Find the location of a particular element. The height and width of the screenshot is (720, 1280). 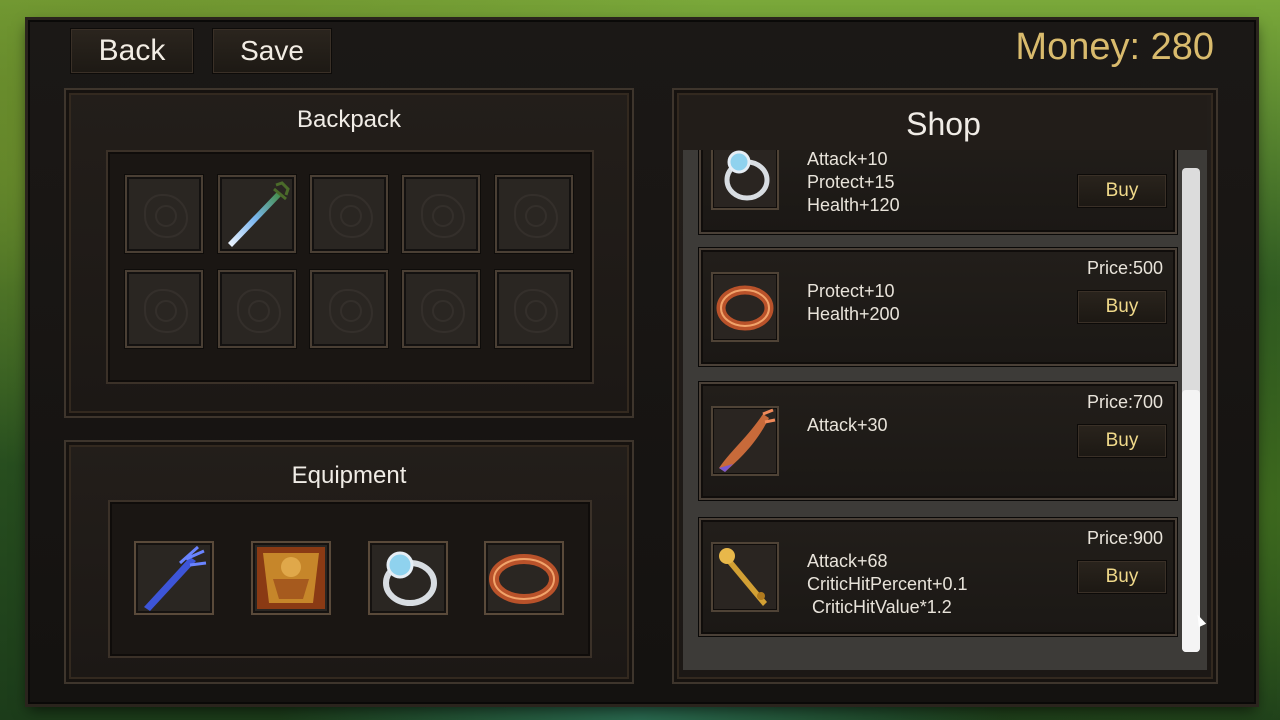

equip-slot-ring is located at coordinates (408, 578).